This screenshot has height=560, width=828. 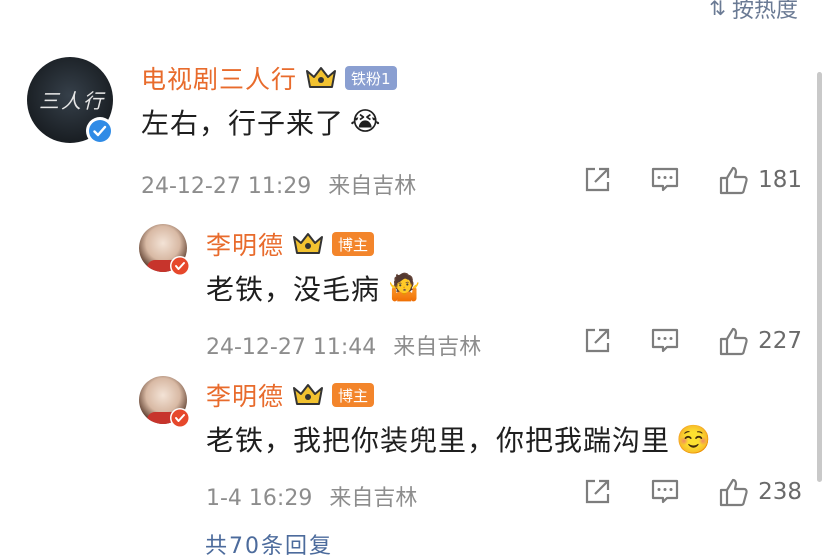 I want to click on fan-badge: 铁粉1, so click(x=371, y=78).